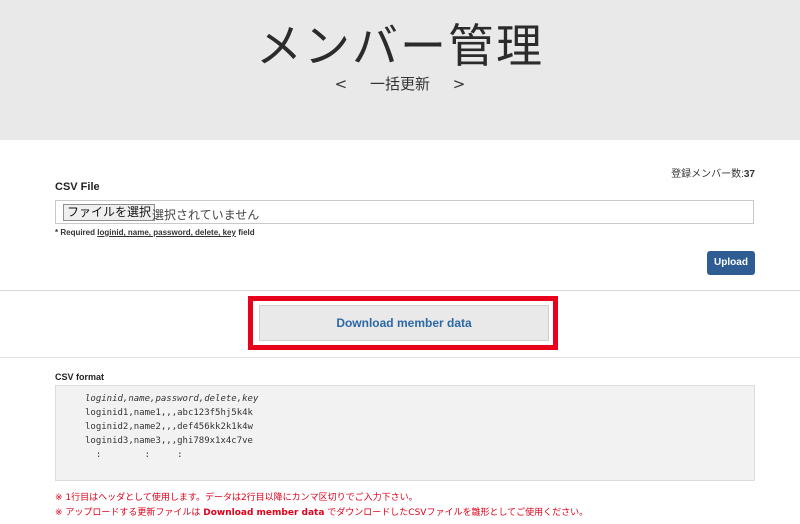 The height and width of the screenshot is (524, 800). I want to click on prev-mode-button: <, so click(341, 84).